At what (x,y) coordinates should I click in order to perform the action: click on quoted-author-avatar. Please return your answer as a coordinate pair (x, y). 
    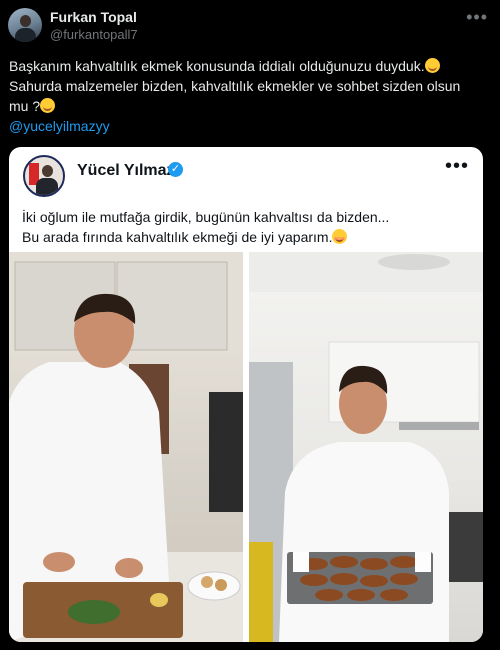
    Looking at the image, I should click on (44, 176).